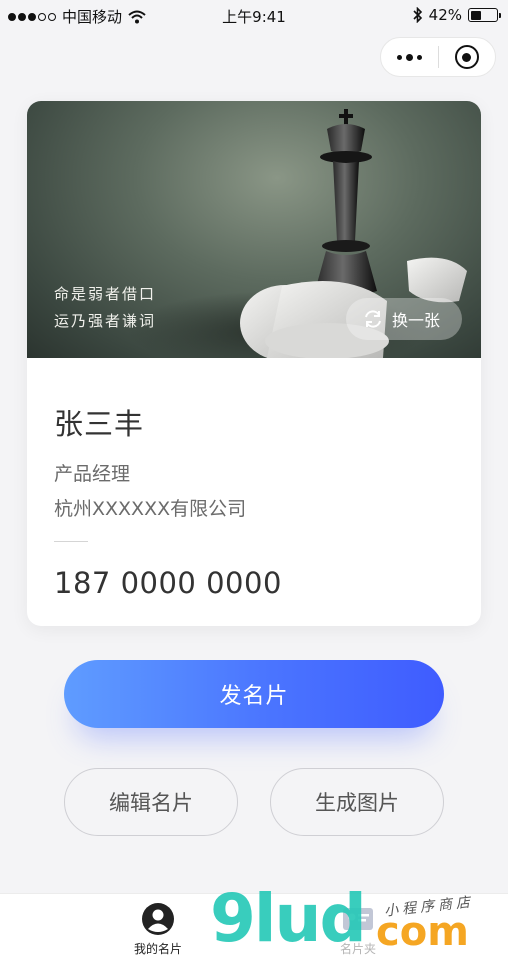  What do you see at coordinates (168, 583) in the screenshot?
I see `card-phone: 187 0000 0000` at bounding box center [168, 583].